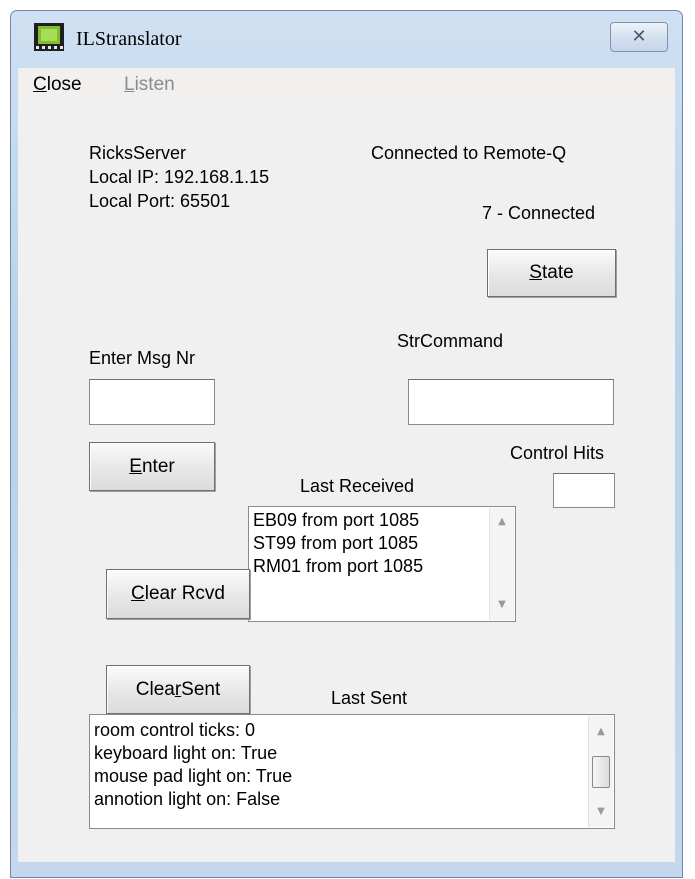 Image resolution: width=695 pixels, height=879 pixels. I want to click on menu-close-label: lose, so click(64, 84).